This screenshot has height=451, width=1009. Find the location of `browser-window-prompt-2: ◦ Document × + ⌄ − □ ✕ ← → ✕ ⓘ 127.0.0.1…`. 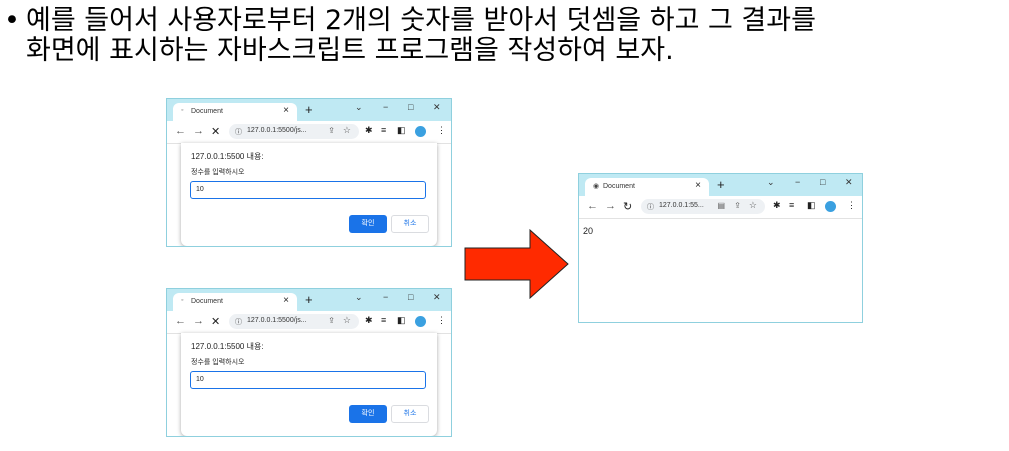

browser-window-prompt-2: ◦ Document × + ⌄ − □ ✕ ← → ✕ ⓘ 127.0.0.1… is located at coordinates (309, 362).